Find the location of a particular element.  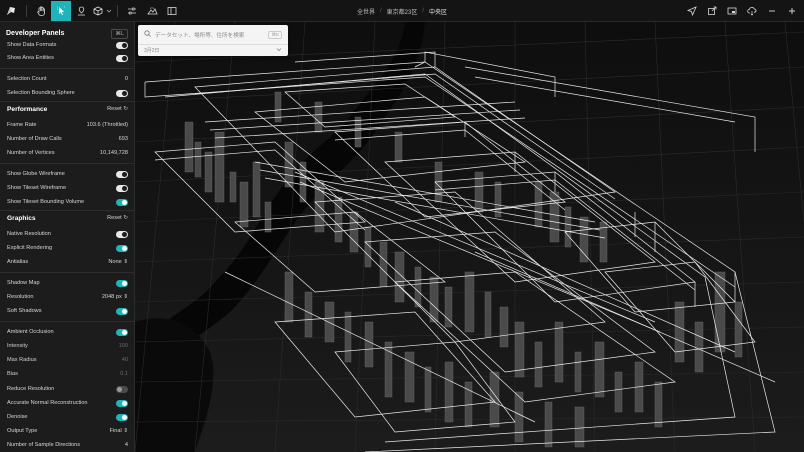

toggle-show-area-entities is located at coordinates (122, 58).